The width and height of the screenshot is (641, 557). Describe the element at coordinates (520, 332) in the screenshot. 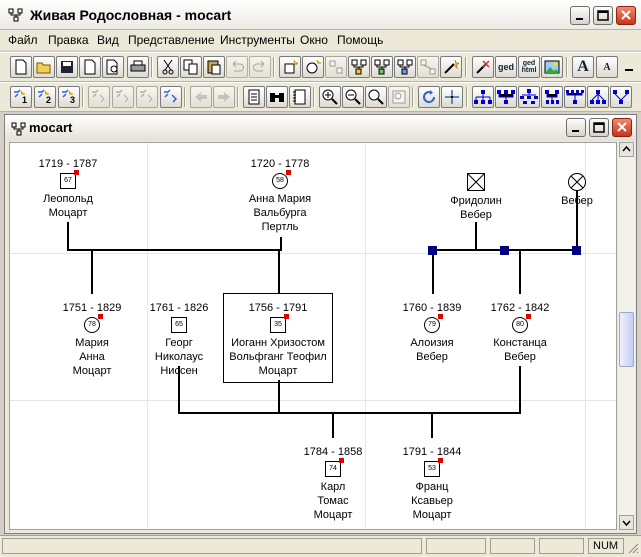

I see `person-card: 1762 - 1842 80 Констанца Вебер` at that location.